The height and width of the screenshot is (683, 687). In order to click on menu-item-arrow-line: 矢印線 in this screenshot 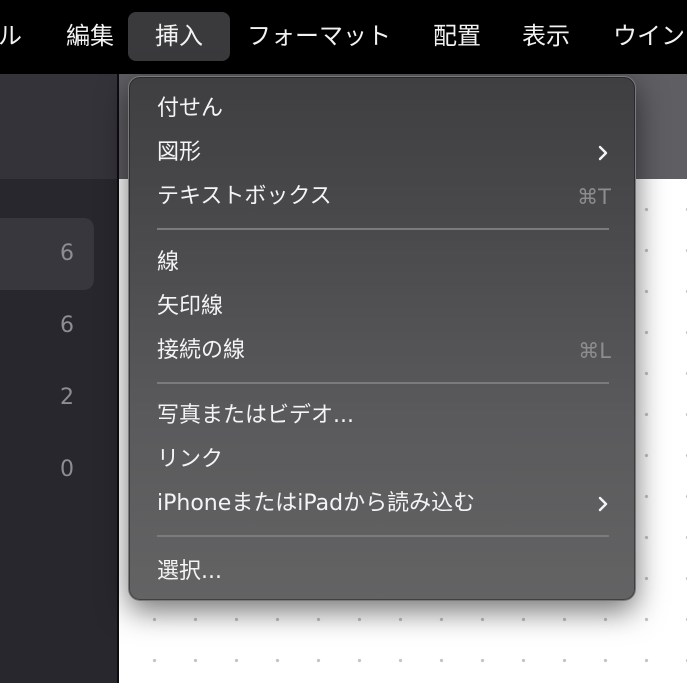, I will do `click(384, 307)`.